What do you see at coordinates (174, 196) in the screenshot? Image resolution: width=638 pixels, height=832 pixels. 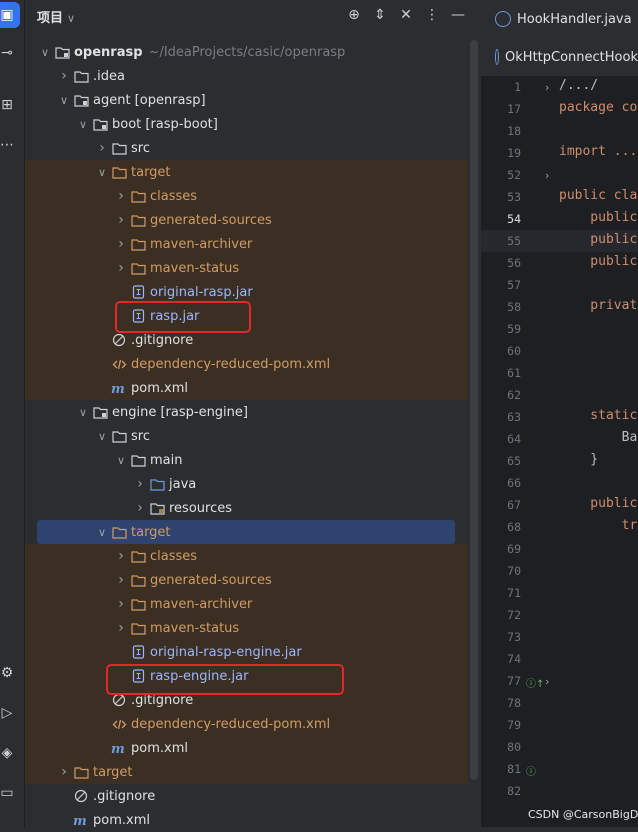 I see `tree-label: classes` at bounding box center [174, 196].